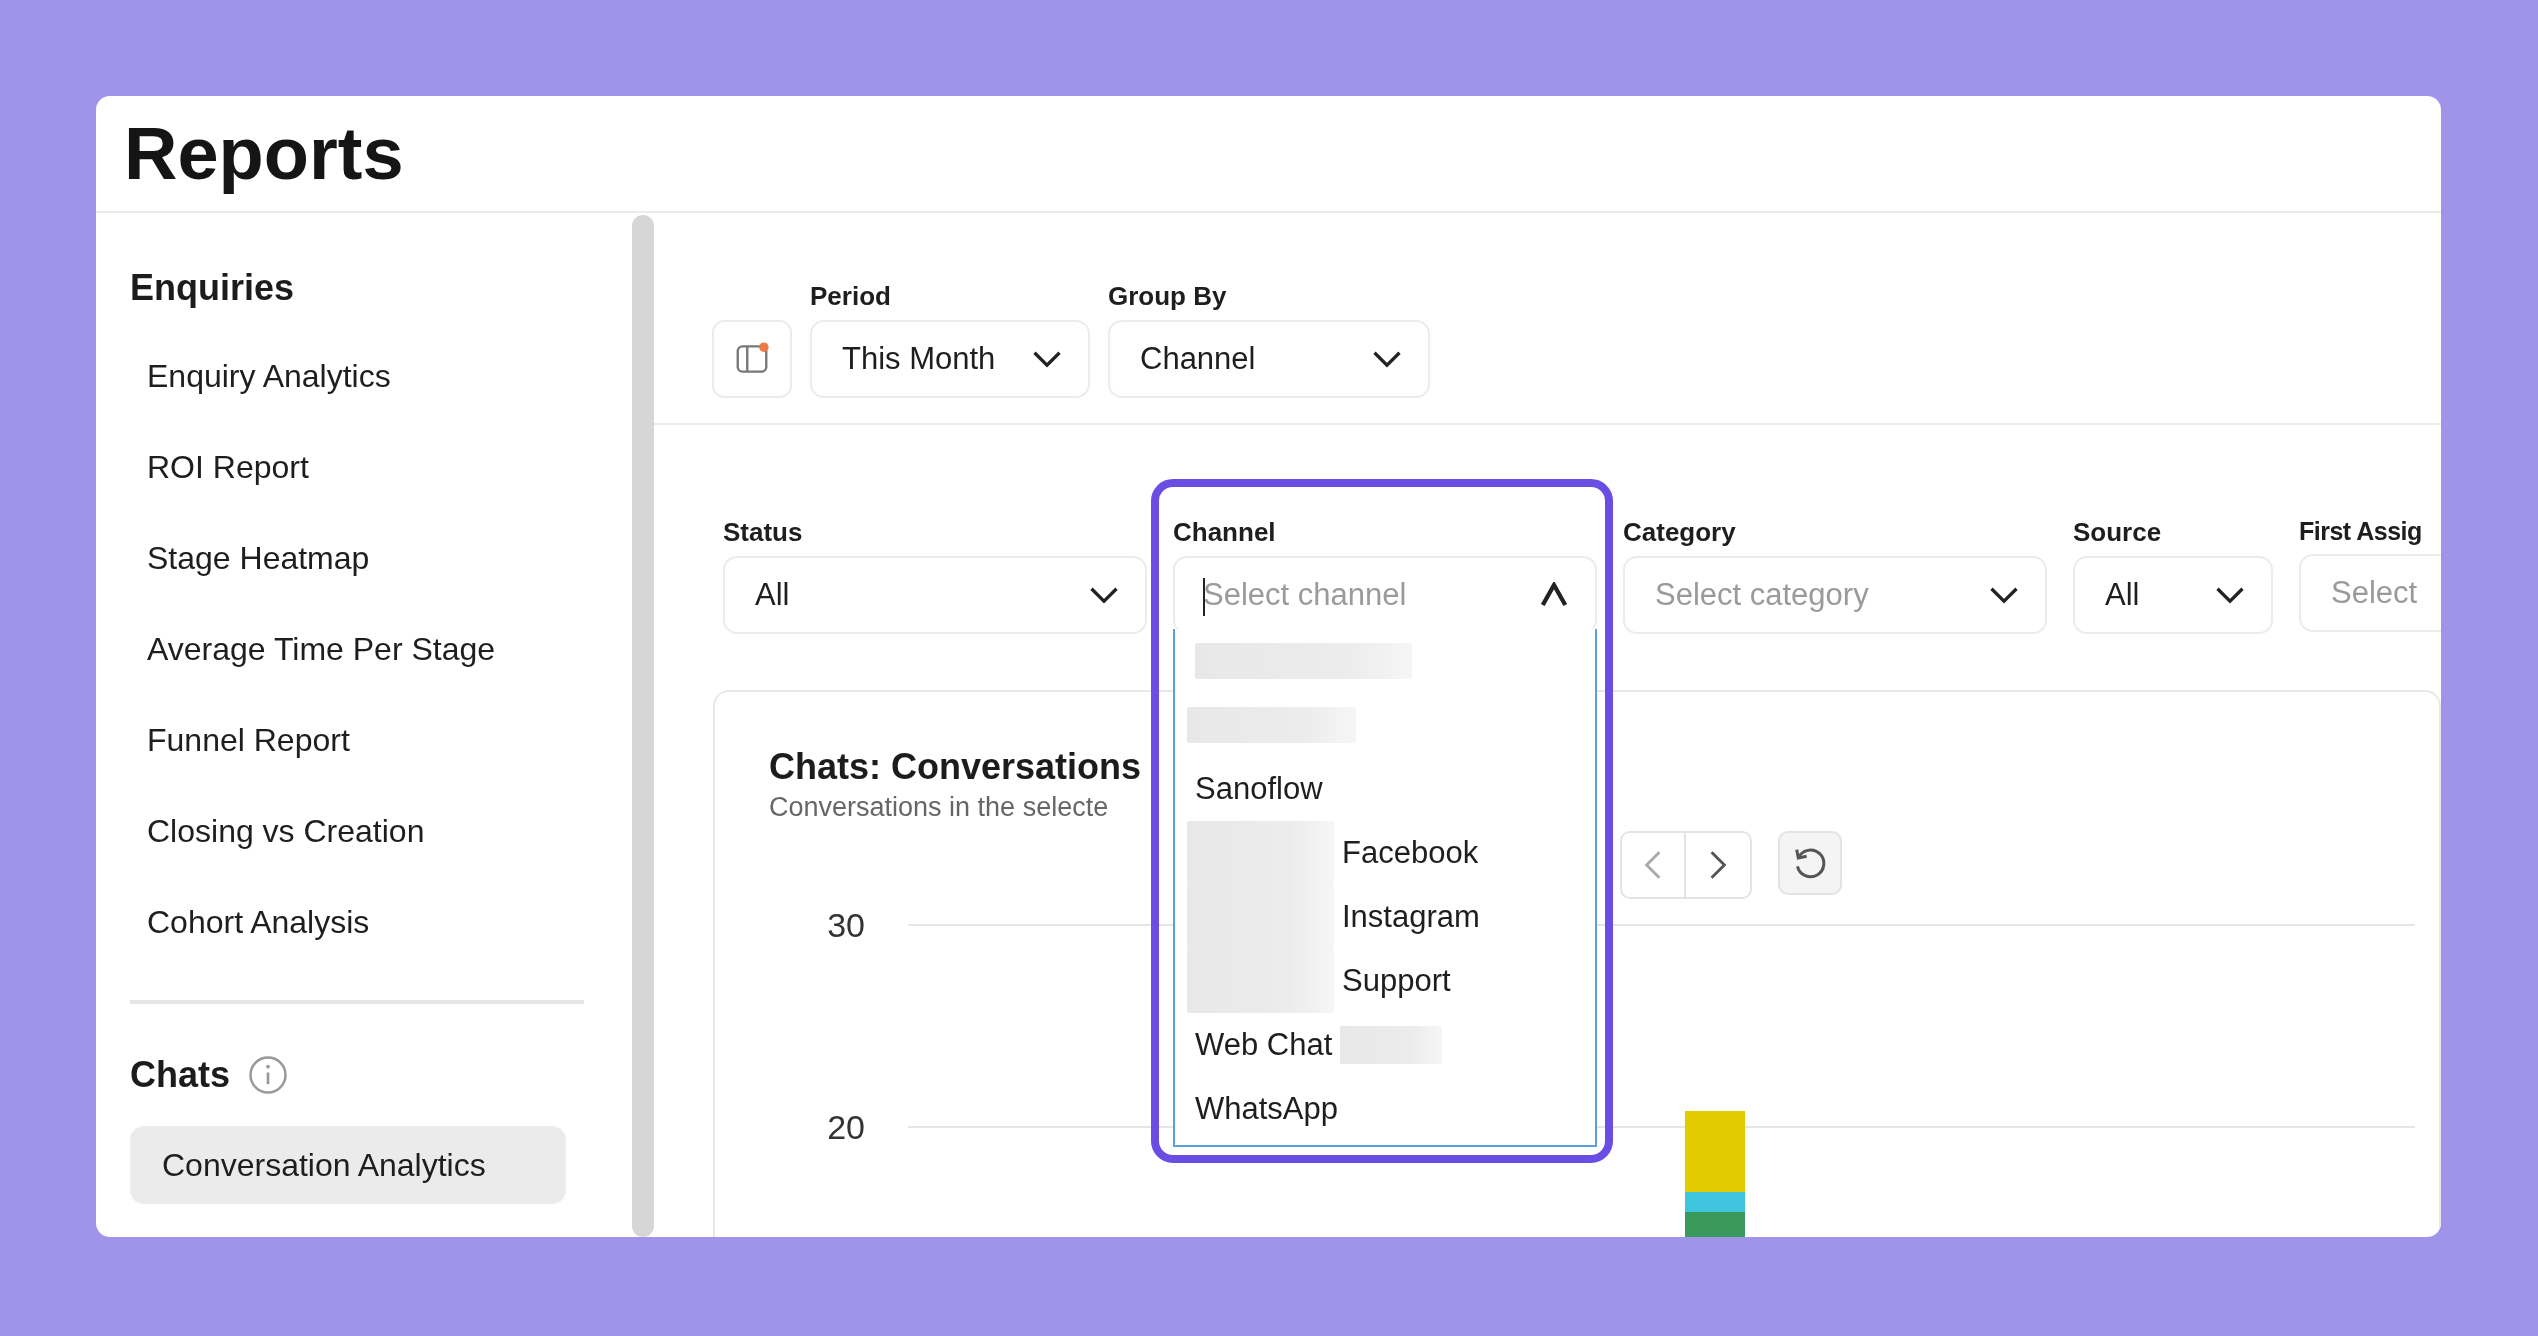 This screenshot has height=1336, width=2538. Describe the element at coordinates (348, 467) in the screenshot. I see `sidebar-item: ROI Report` at that location.